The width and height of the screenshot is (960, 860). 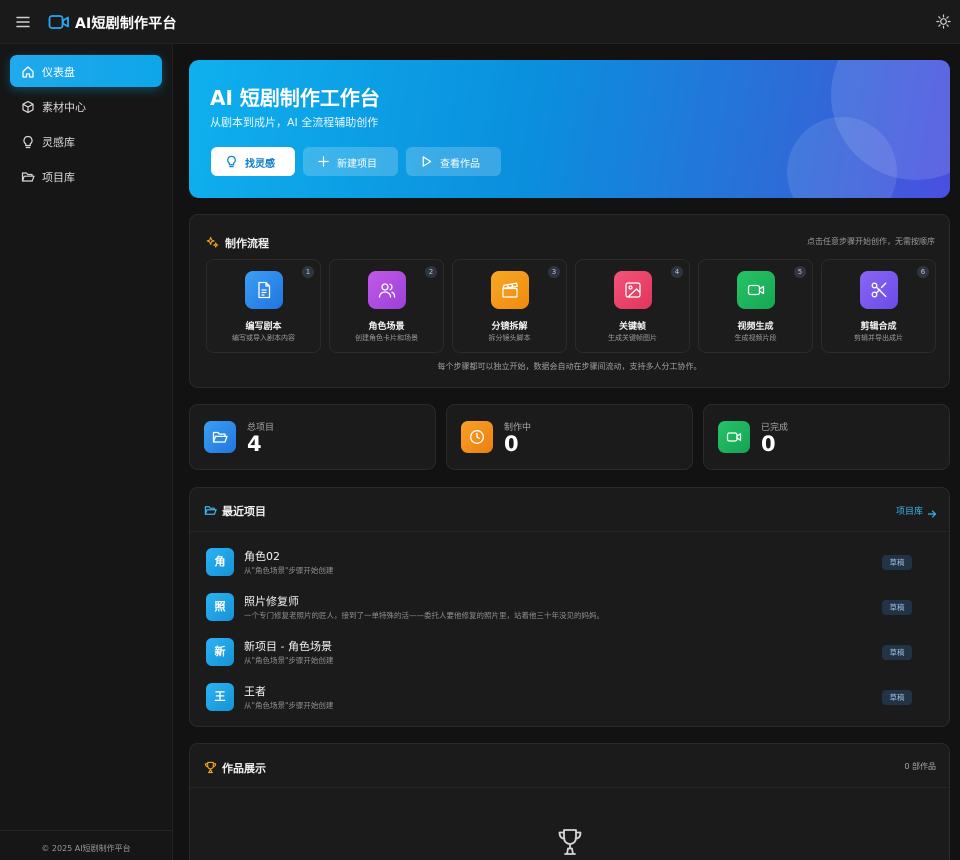 What do you see at coordinates (294, 122) in the screenshot?
I see `hero-subtitle: 从剧本到成片，AI 全流程辅助创作` at bounding box center [294, 122].